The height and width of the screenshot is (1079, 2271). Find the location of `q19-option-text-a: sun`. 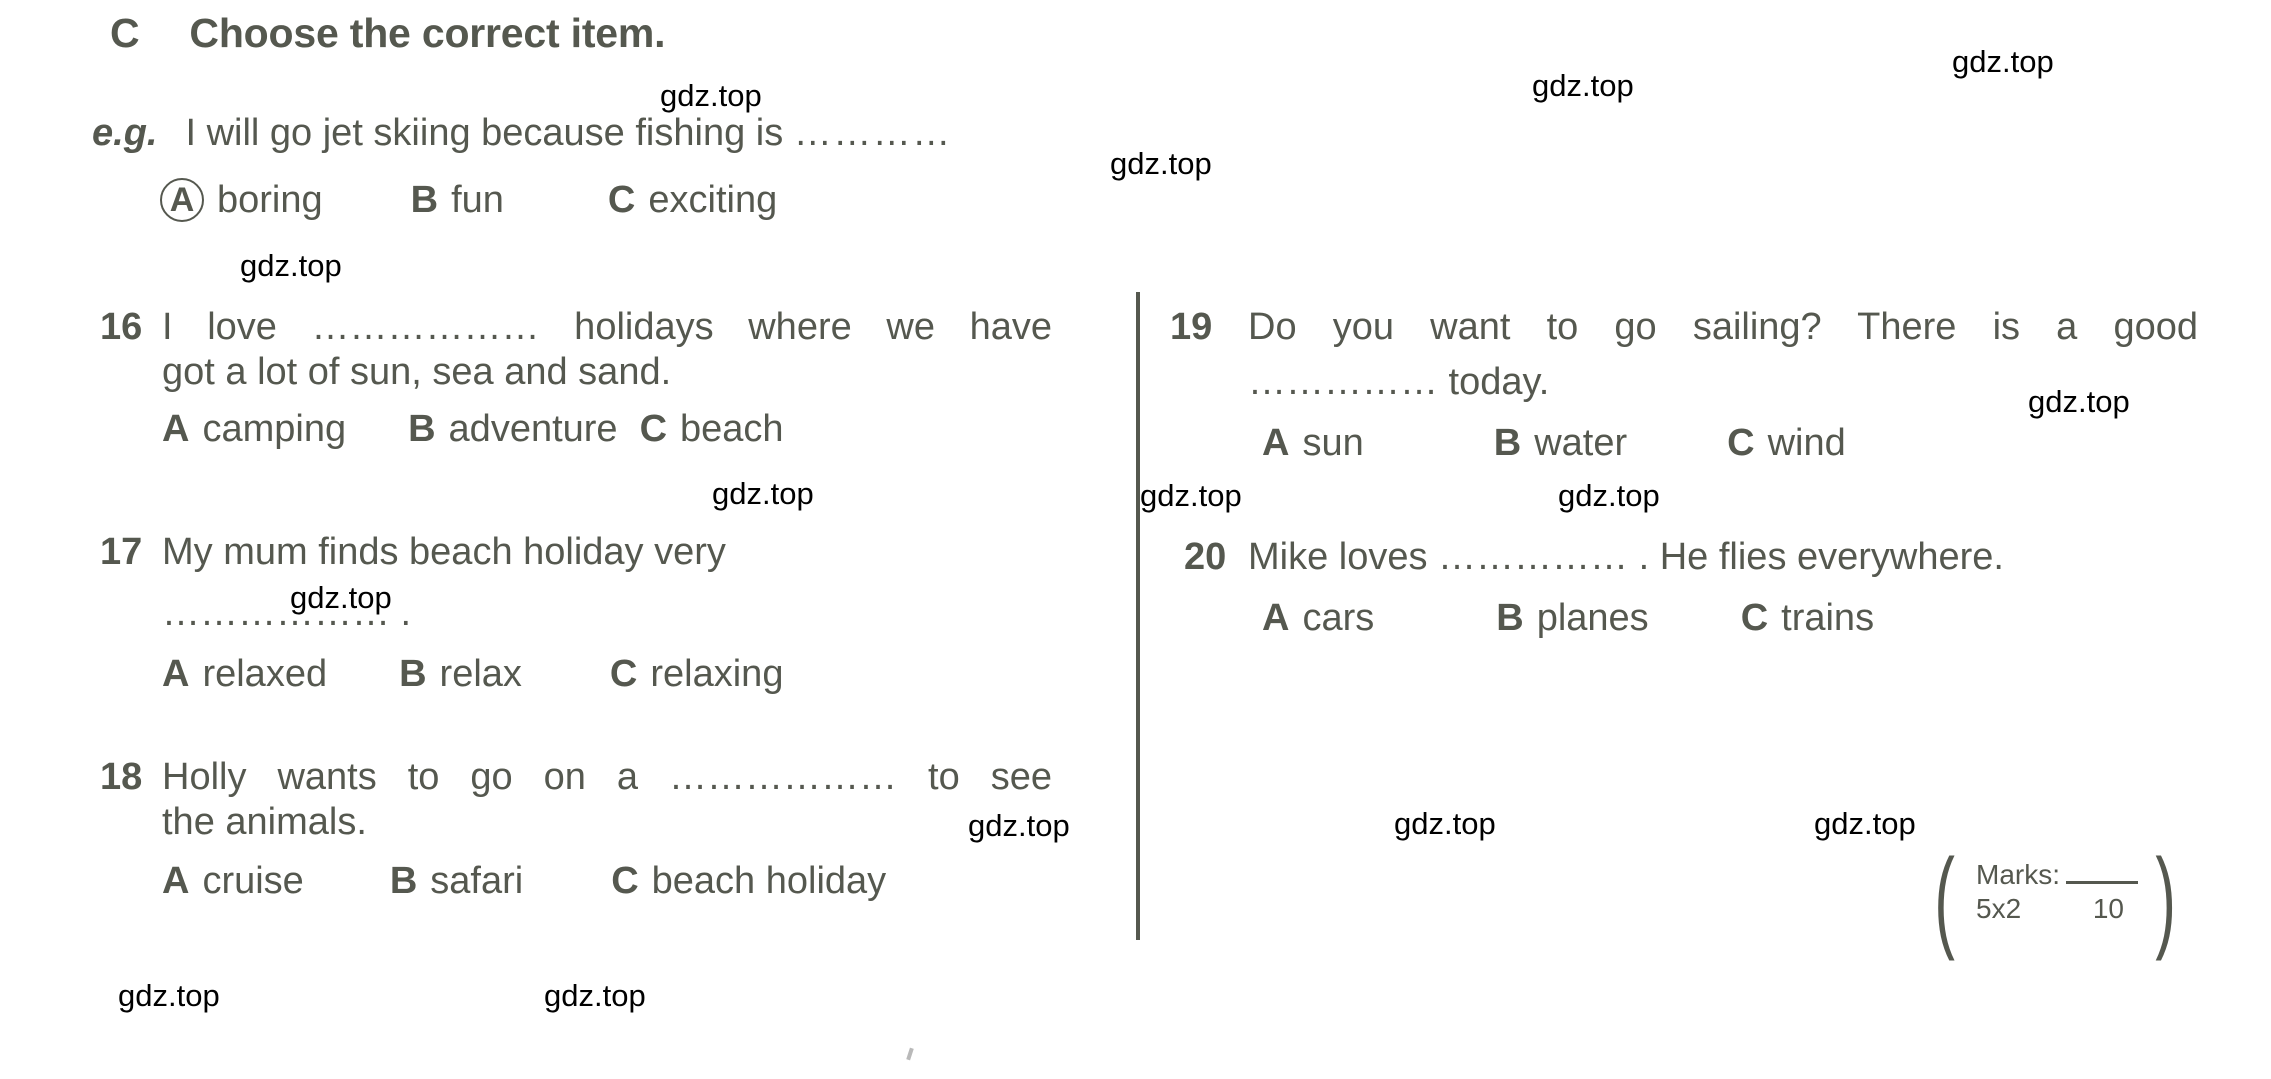

q19-option-text-a: sun is located at coordinates (1332, 443).